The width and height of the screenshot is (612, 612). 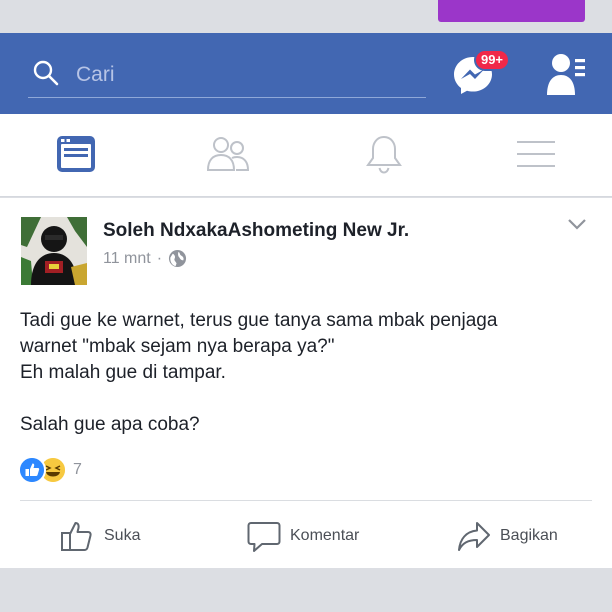 What do you see at coordinates (127, 259) in the screenshot?
I see `post-time: 11 mnt` at bounding box center [127, 259].